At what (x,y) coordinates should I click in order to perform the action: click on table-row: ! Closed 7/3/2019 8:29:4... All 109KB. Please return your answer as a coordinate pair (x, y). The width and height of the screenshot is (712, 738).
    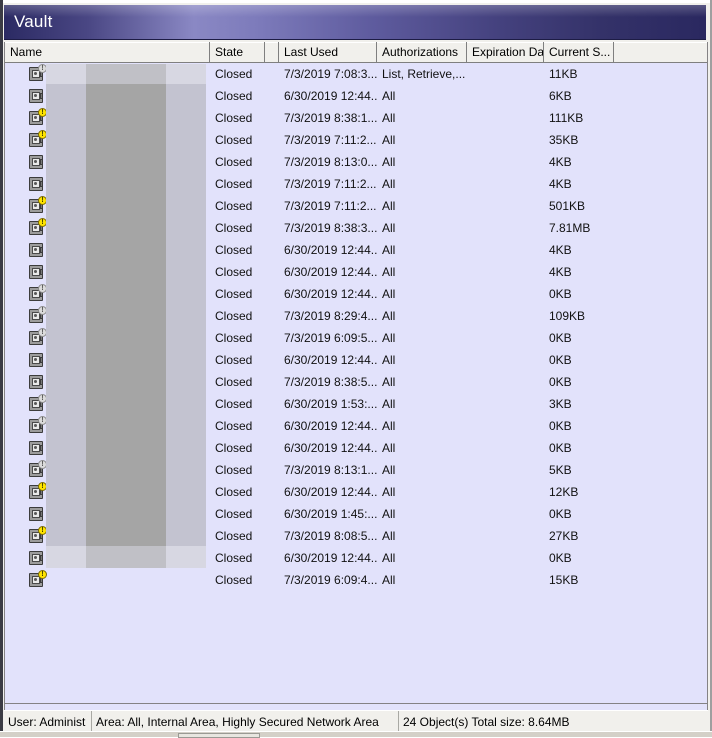
    Looking at the image, I should click on (356, 316).